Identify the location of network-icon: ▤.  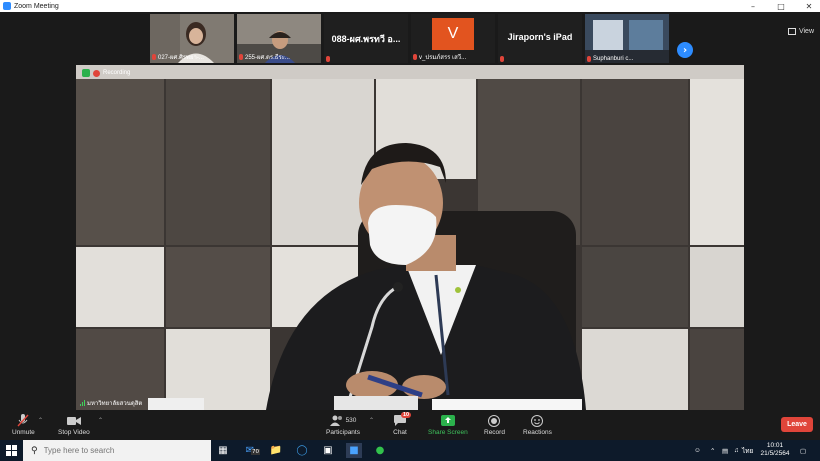
(725, 450).